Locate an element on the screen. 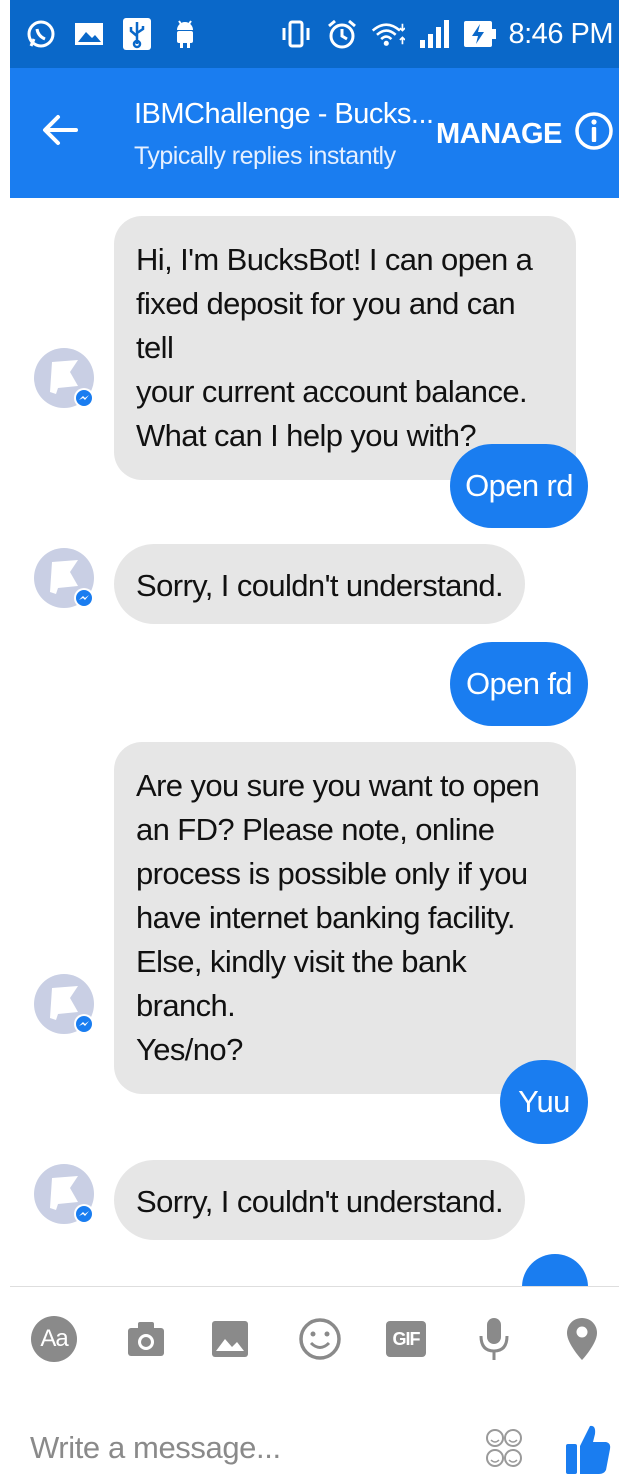 This screenshot has height=1481, width=619. thumbs-up-icon is located at coordinates (588, 1449).